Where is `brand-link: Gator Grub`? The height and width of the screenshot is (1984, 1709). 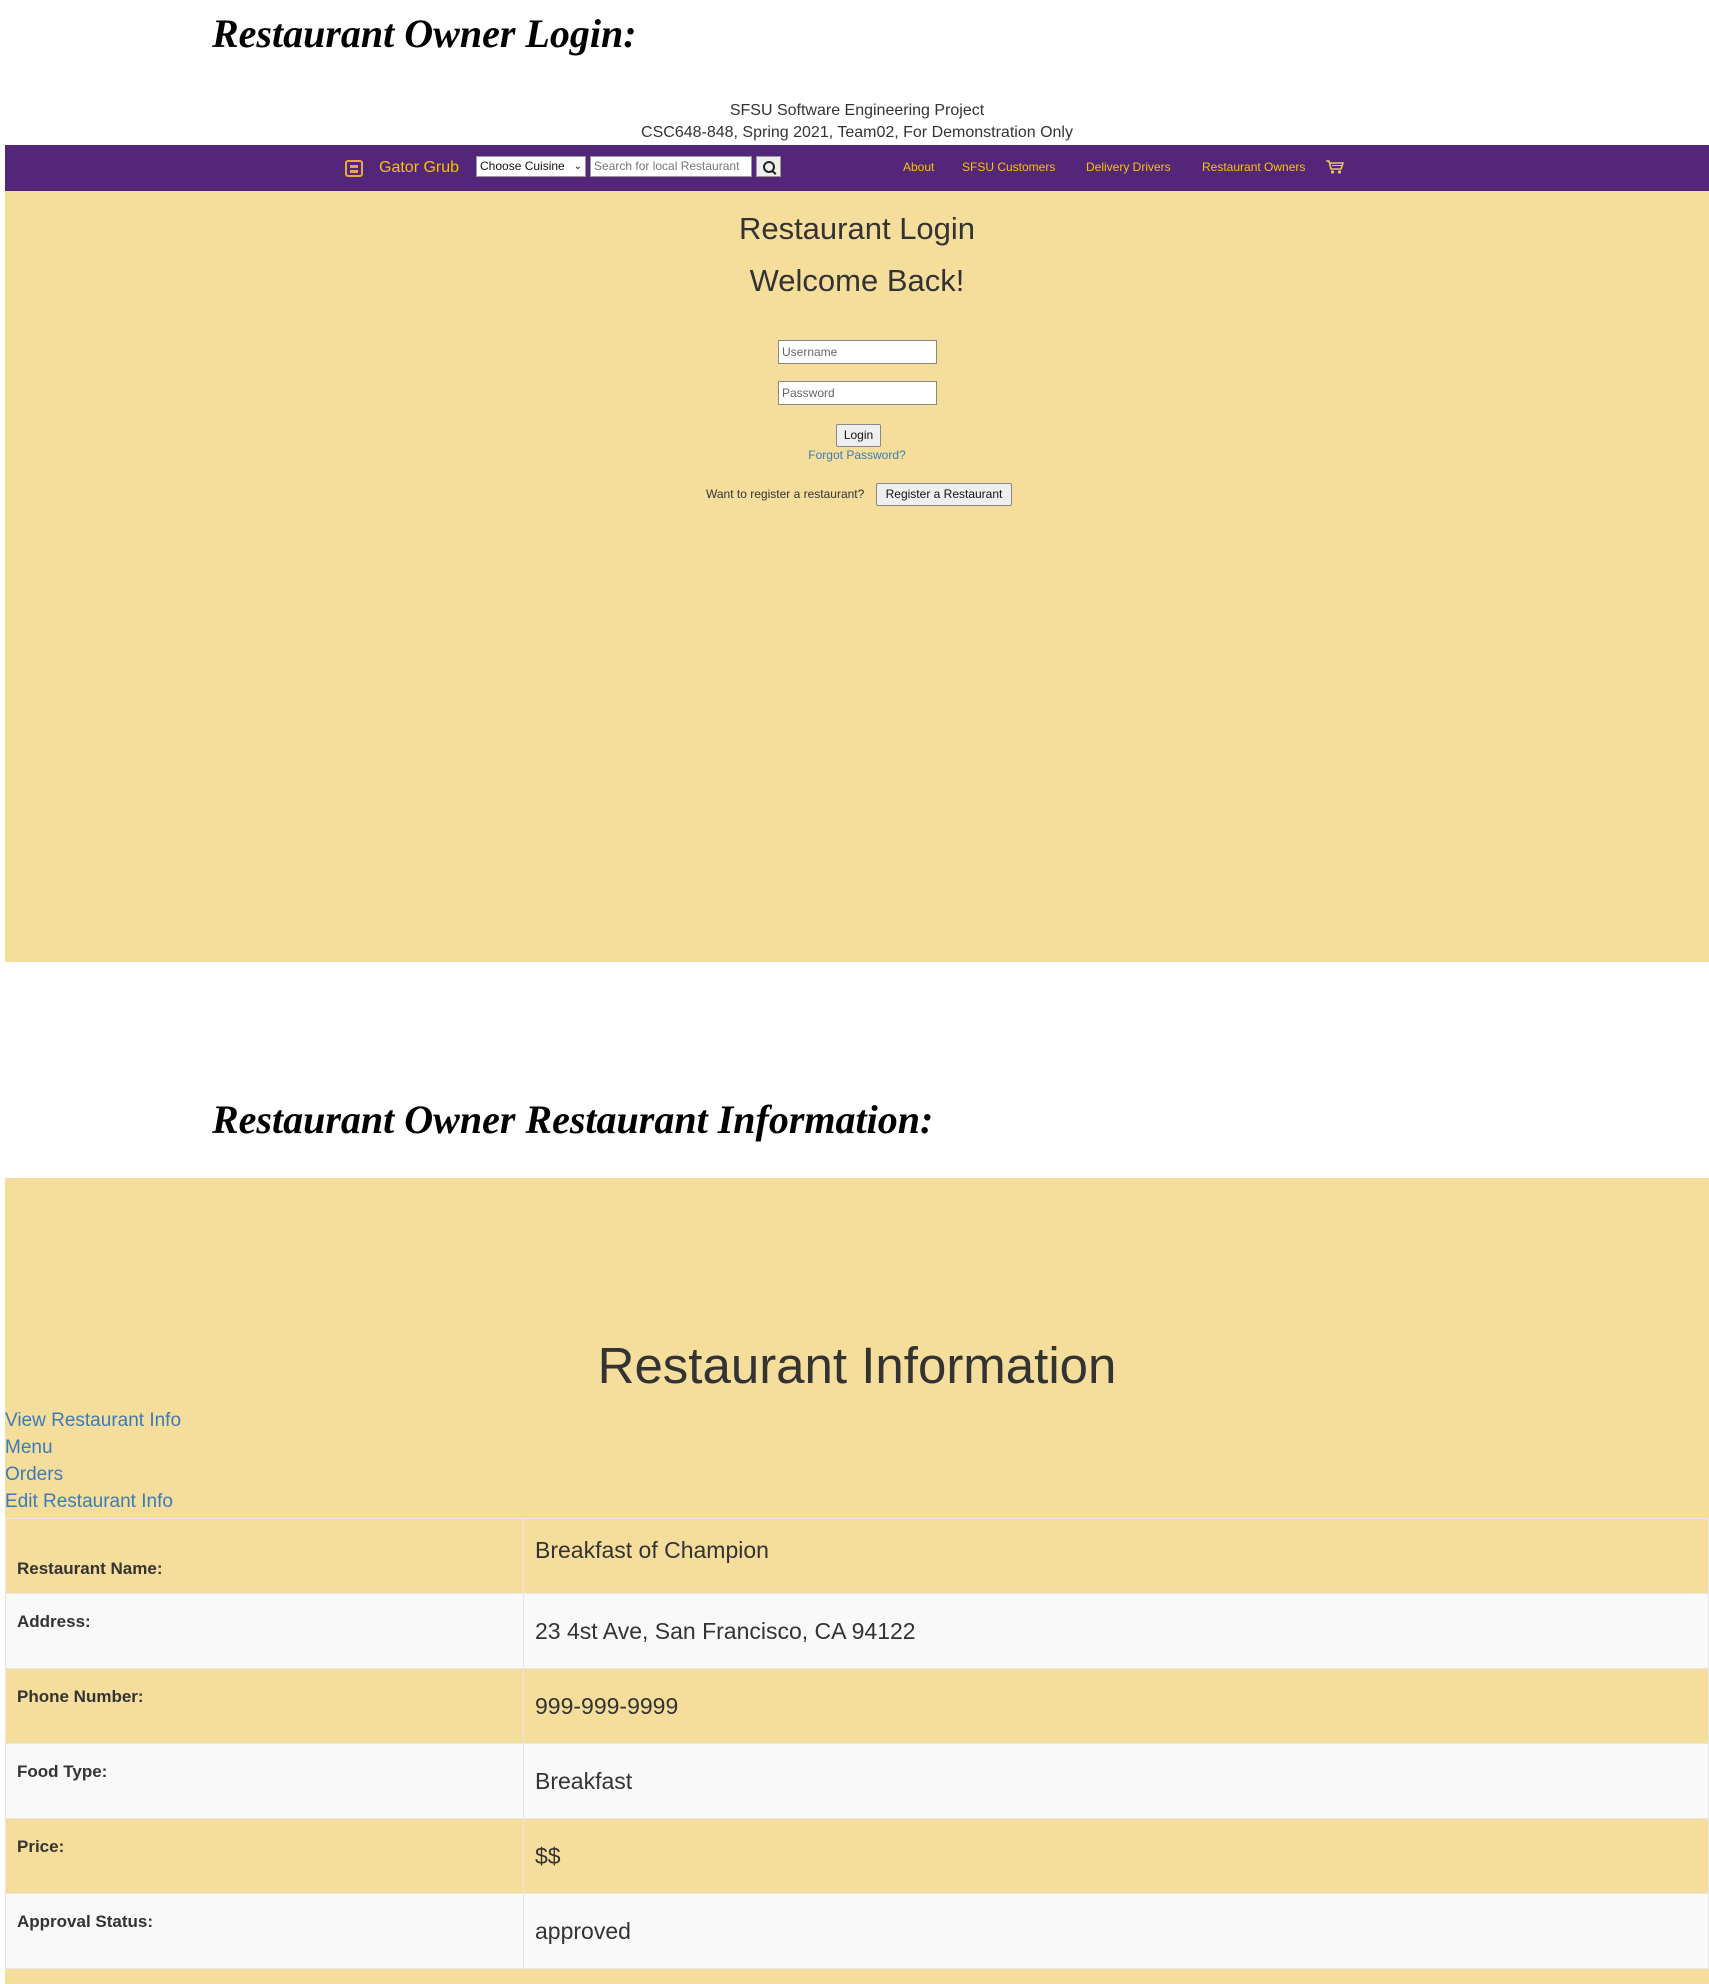
brand-link: Gator Grub is located at coordinates (402, 168).